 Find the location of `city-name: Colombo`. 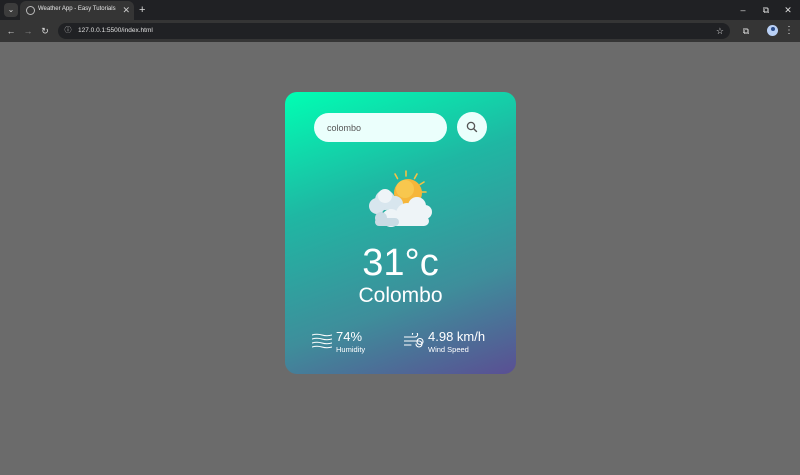

city-name: Colombo is located at coordinates (400, 295).